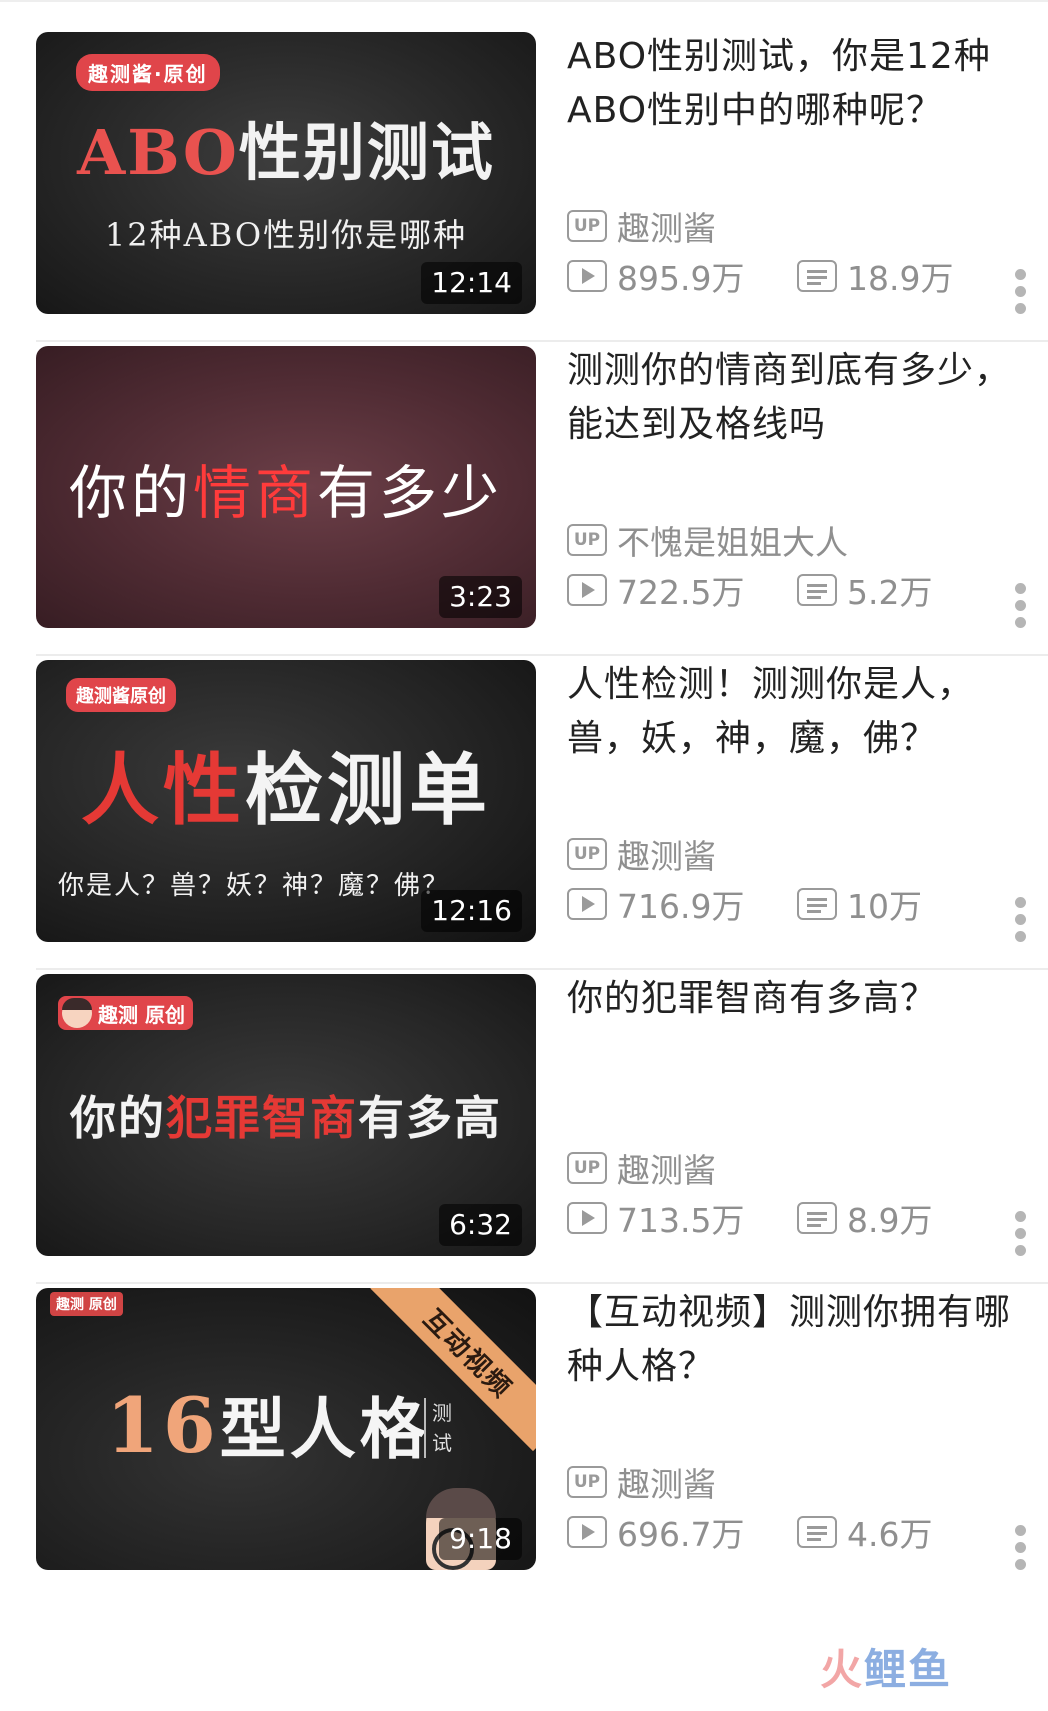  What do you see at coordinates (286, 790) in the screenshot?
I see `thumb-title: 人性检测单` at bounding box center [286, 790].